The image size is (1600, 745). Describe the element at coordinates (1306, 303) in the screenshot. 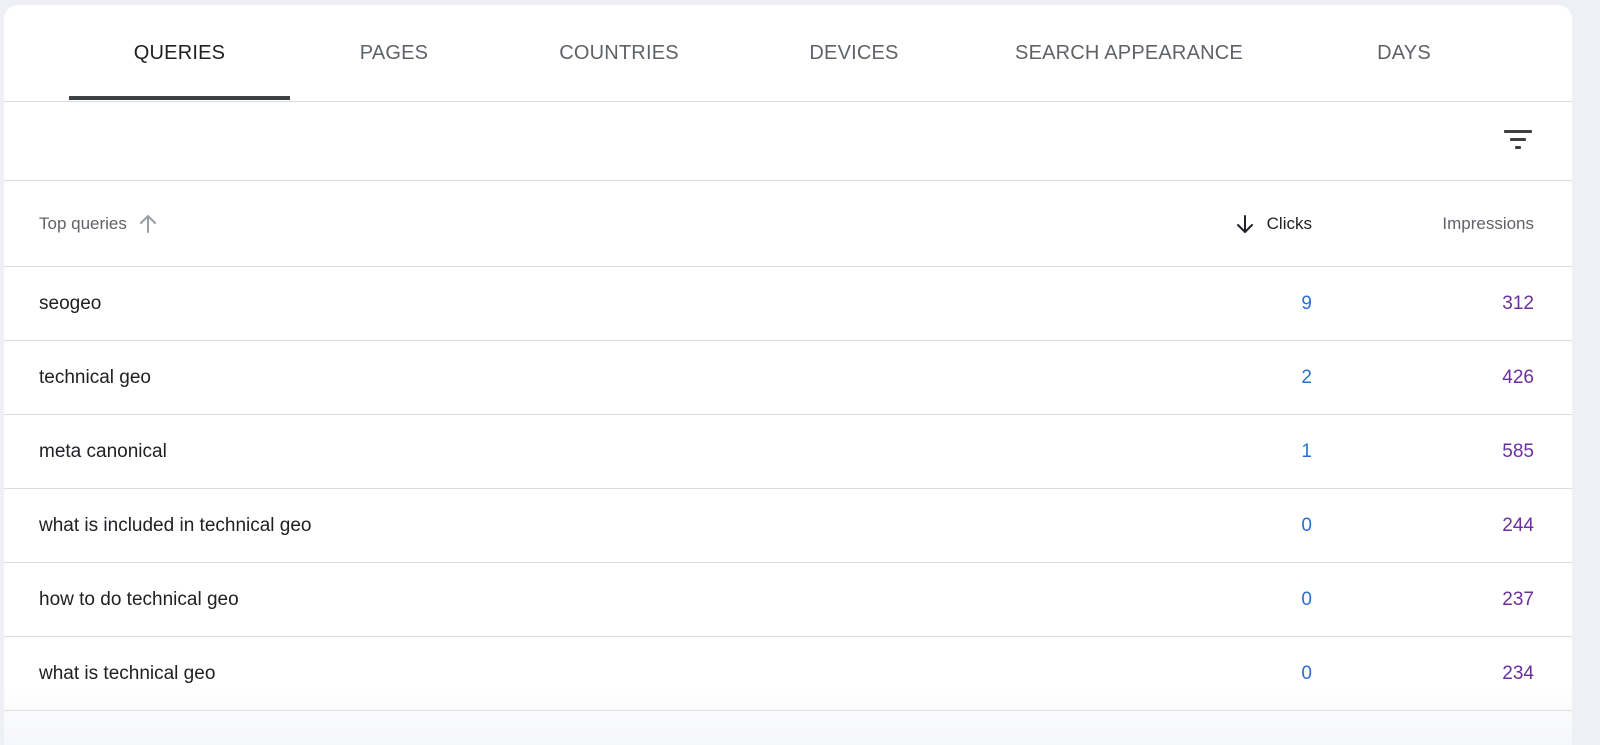

I see `clicks-cell: 9` at that location.